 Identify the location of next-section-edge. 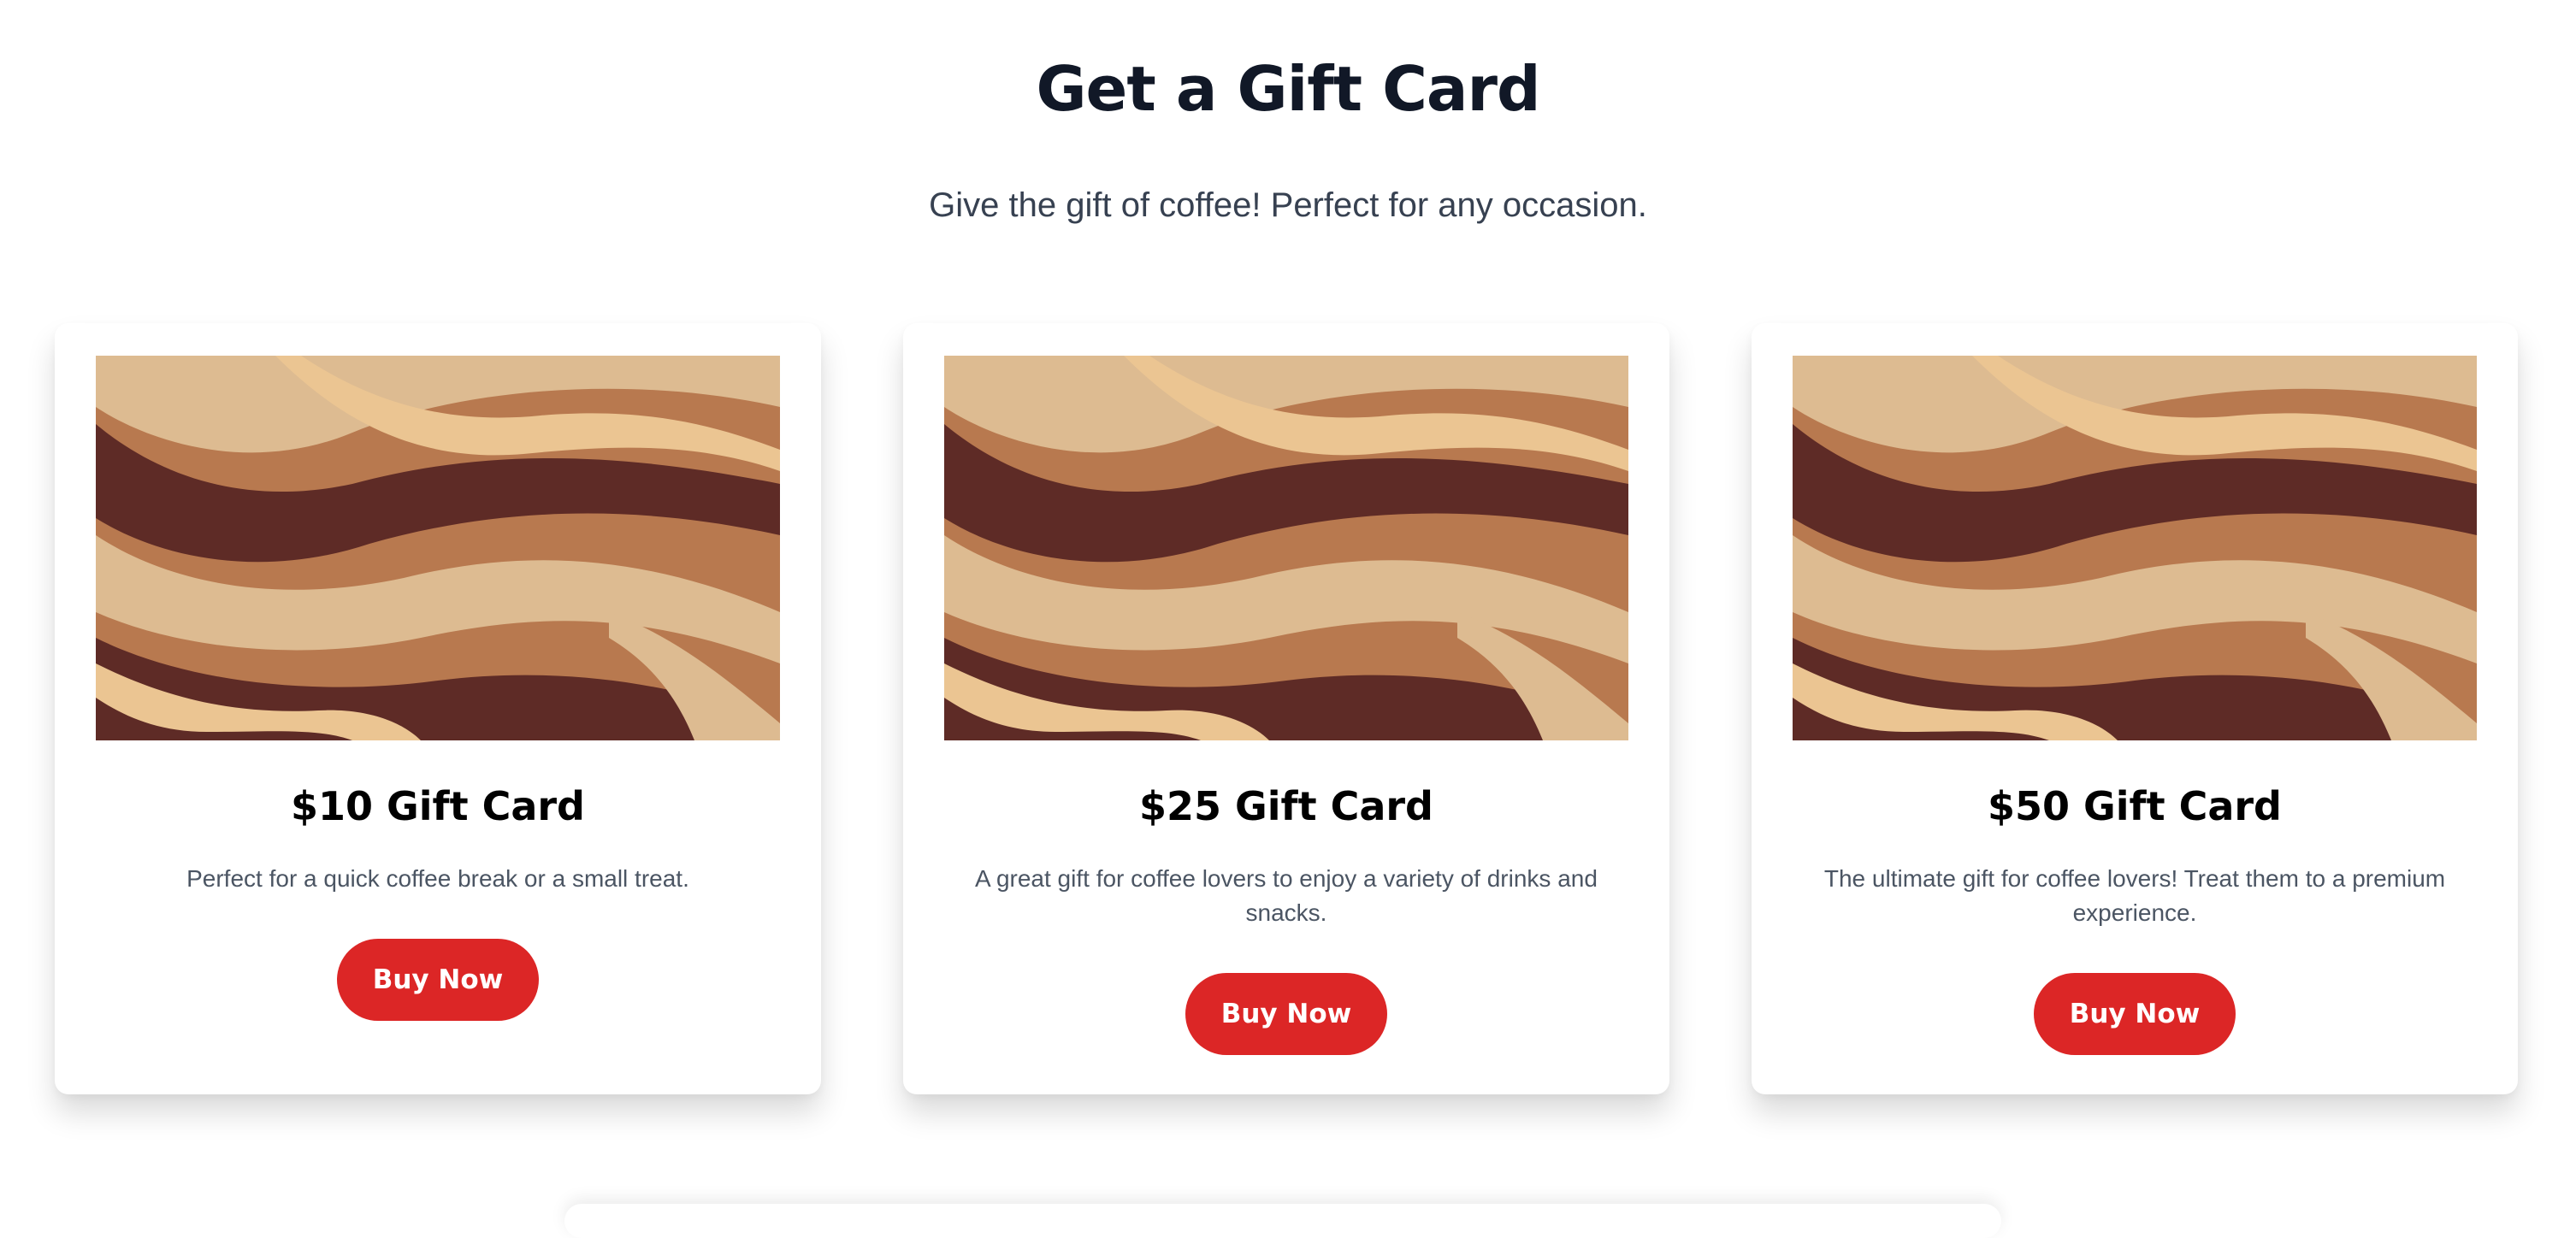
(1282, 1221).